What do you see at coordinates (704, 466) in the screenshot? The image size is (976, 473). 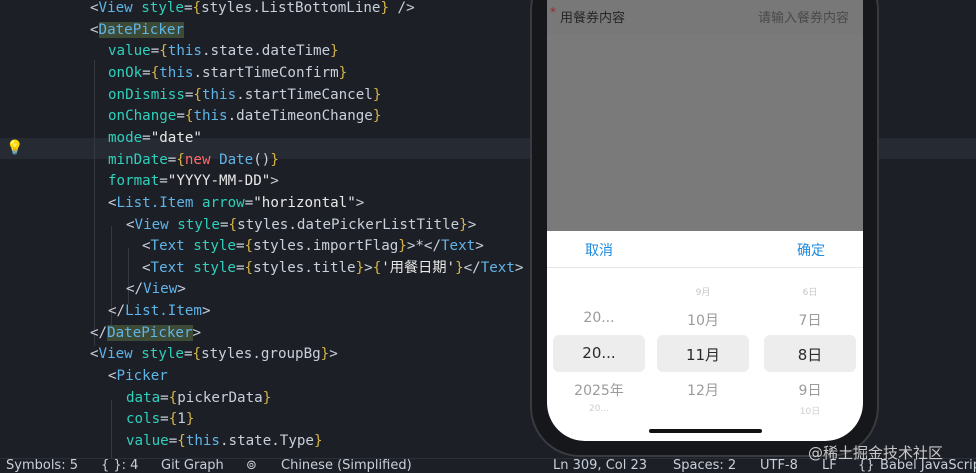 I see `indentation: Spaces: 2` at bounding box center [704, 466].